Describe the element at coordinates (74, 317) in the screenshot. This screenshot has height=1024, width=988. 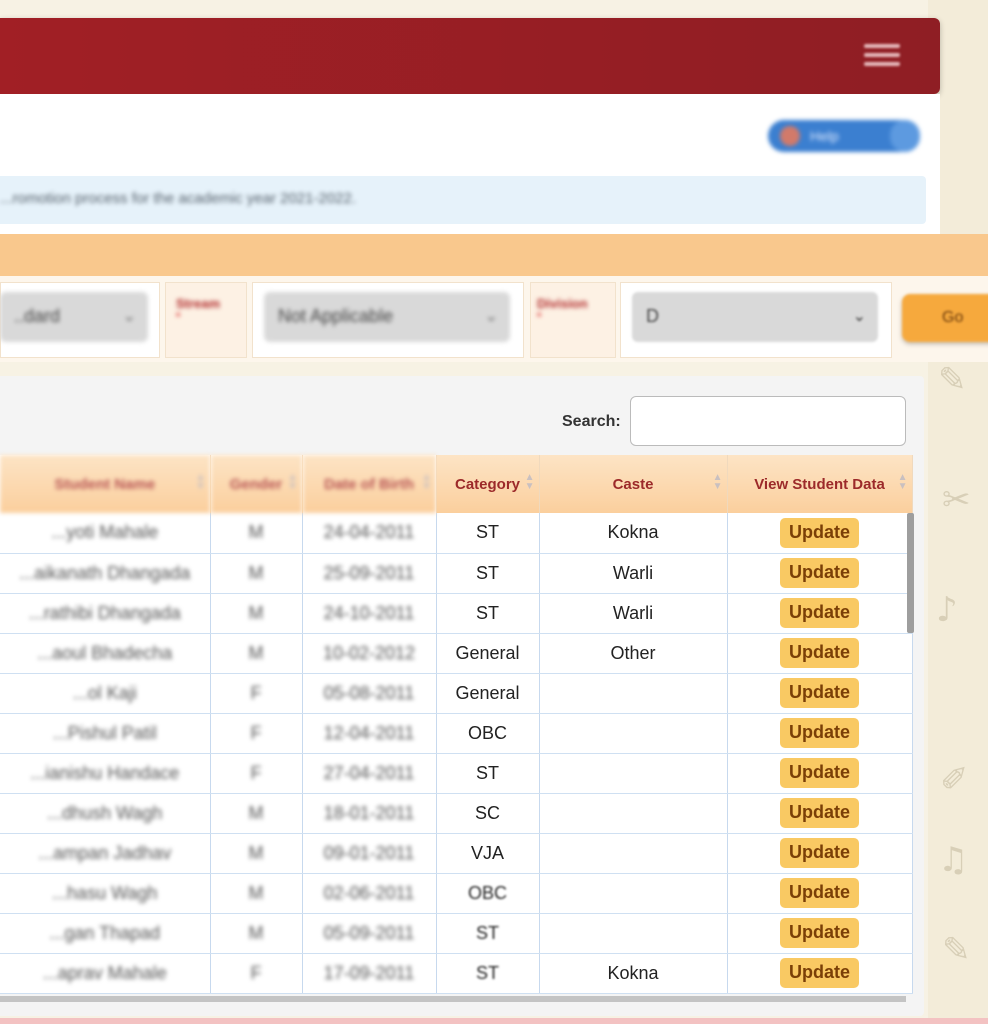
I see `standard-select: ..dard ⌄` at that location.